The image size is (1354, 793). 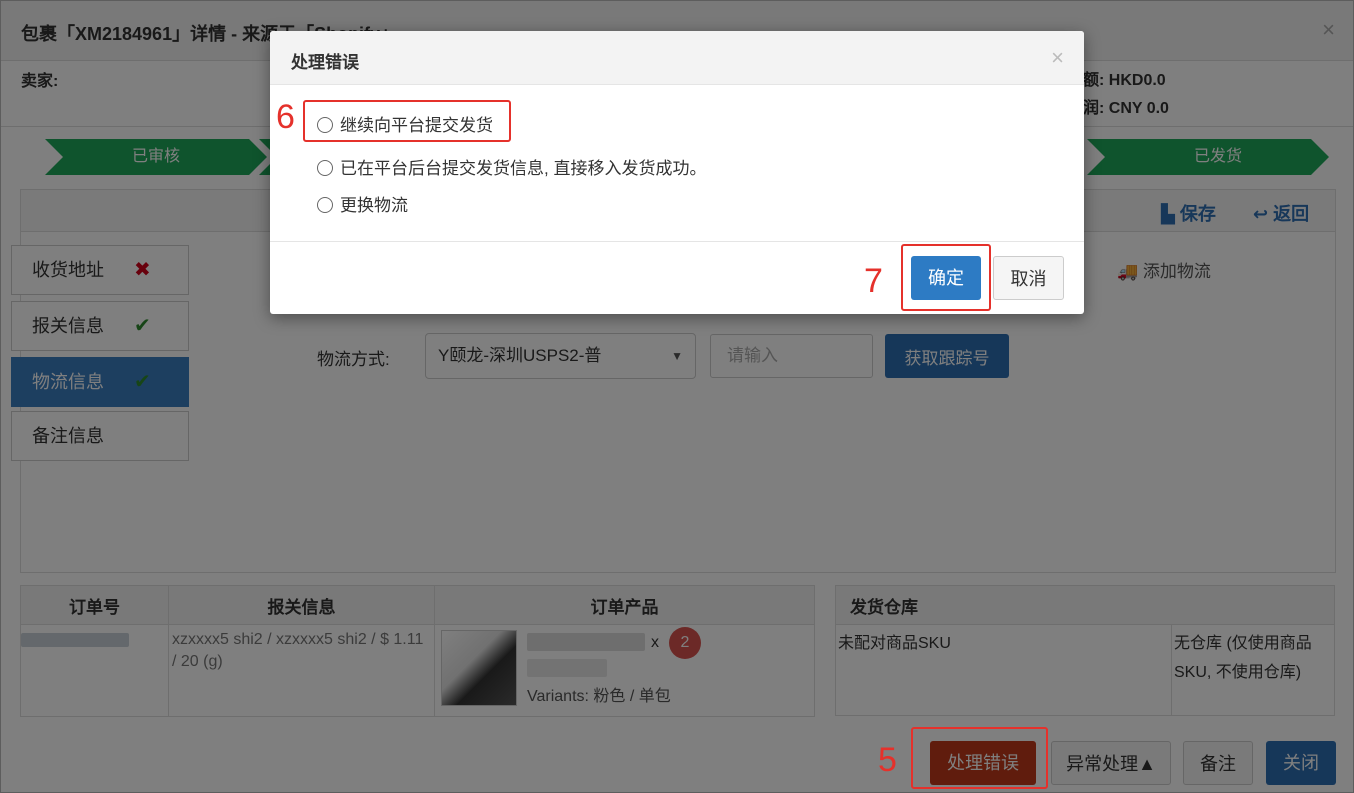 I want to click on dialog-title: 处理错误, so click(x=325, y=62).